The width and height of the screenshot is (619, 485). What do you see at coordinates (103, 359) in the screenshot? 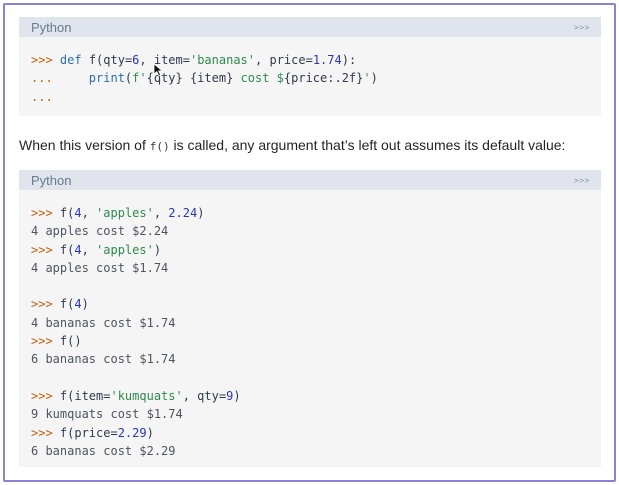
I see `code-token: 6 bananas cost $1.74` at bounding box center [103, 359].